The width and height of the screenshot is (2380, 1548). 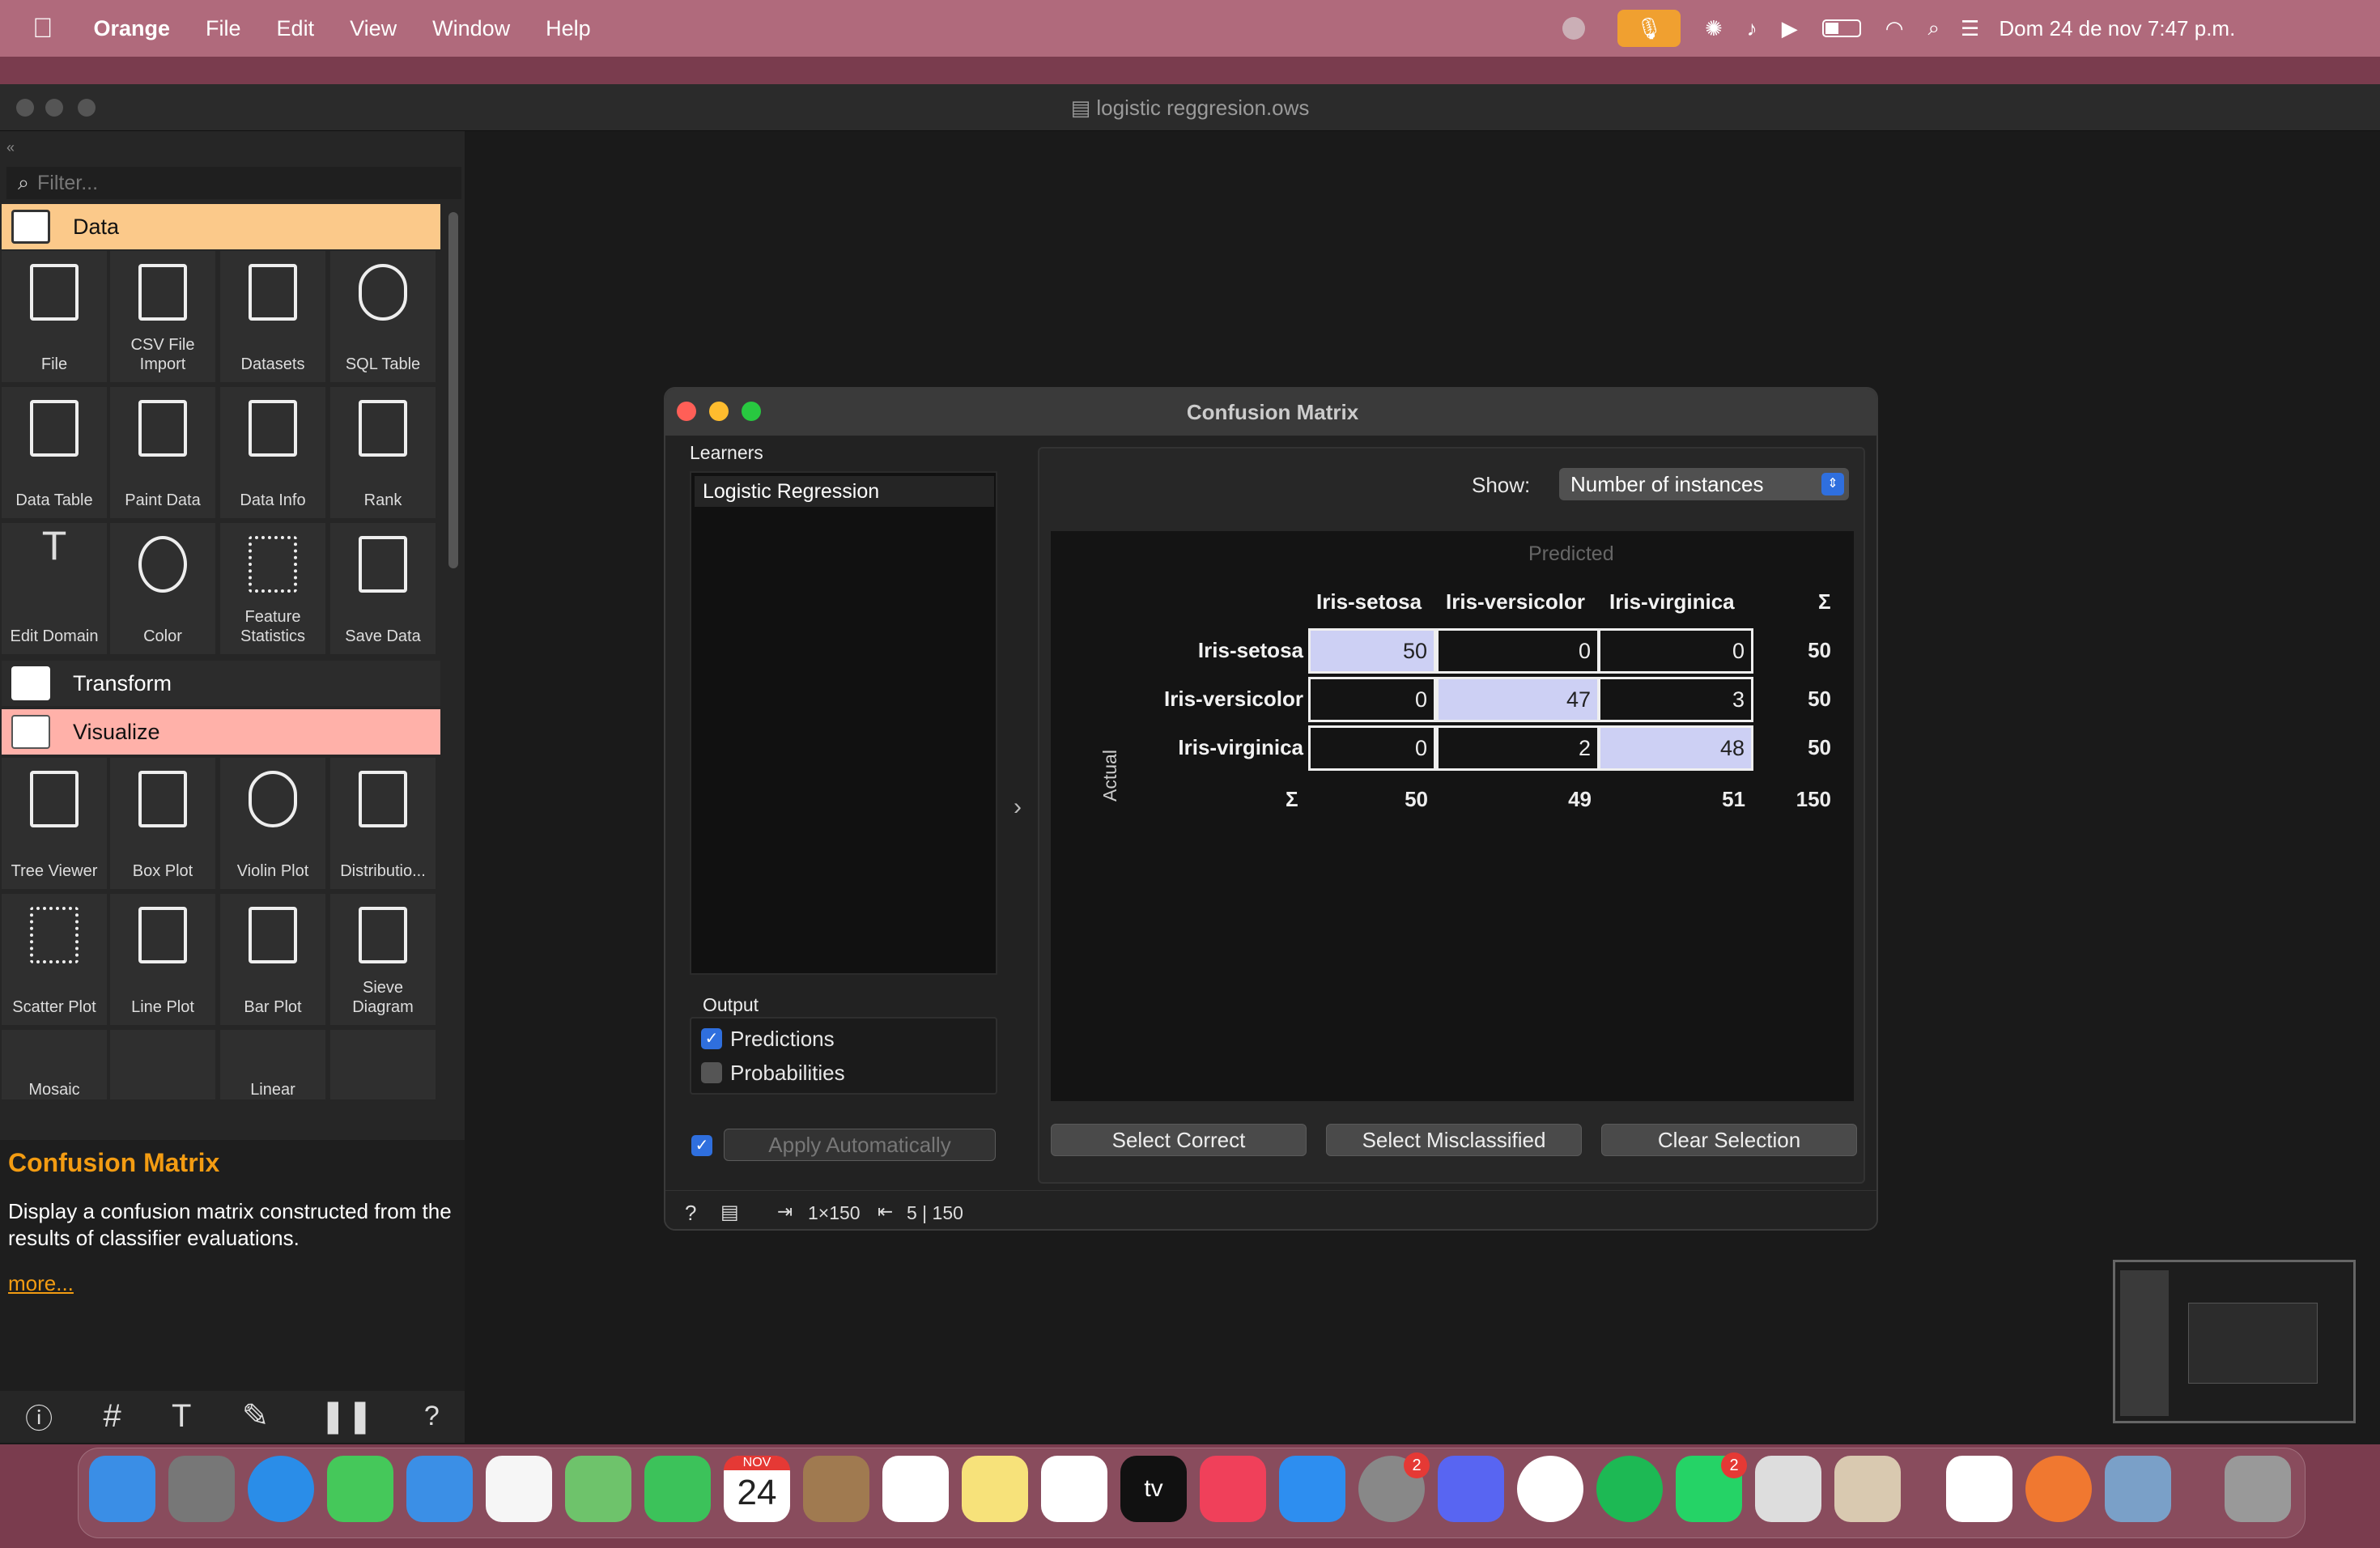 What do you see at coordinates (272, 959) in the screenshot?
I see `widget-bar-plot: Bar Plot` at bounding box center [272, 959].